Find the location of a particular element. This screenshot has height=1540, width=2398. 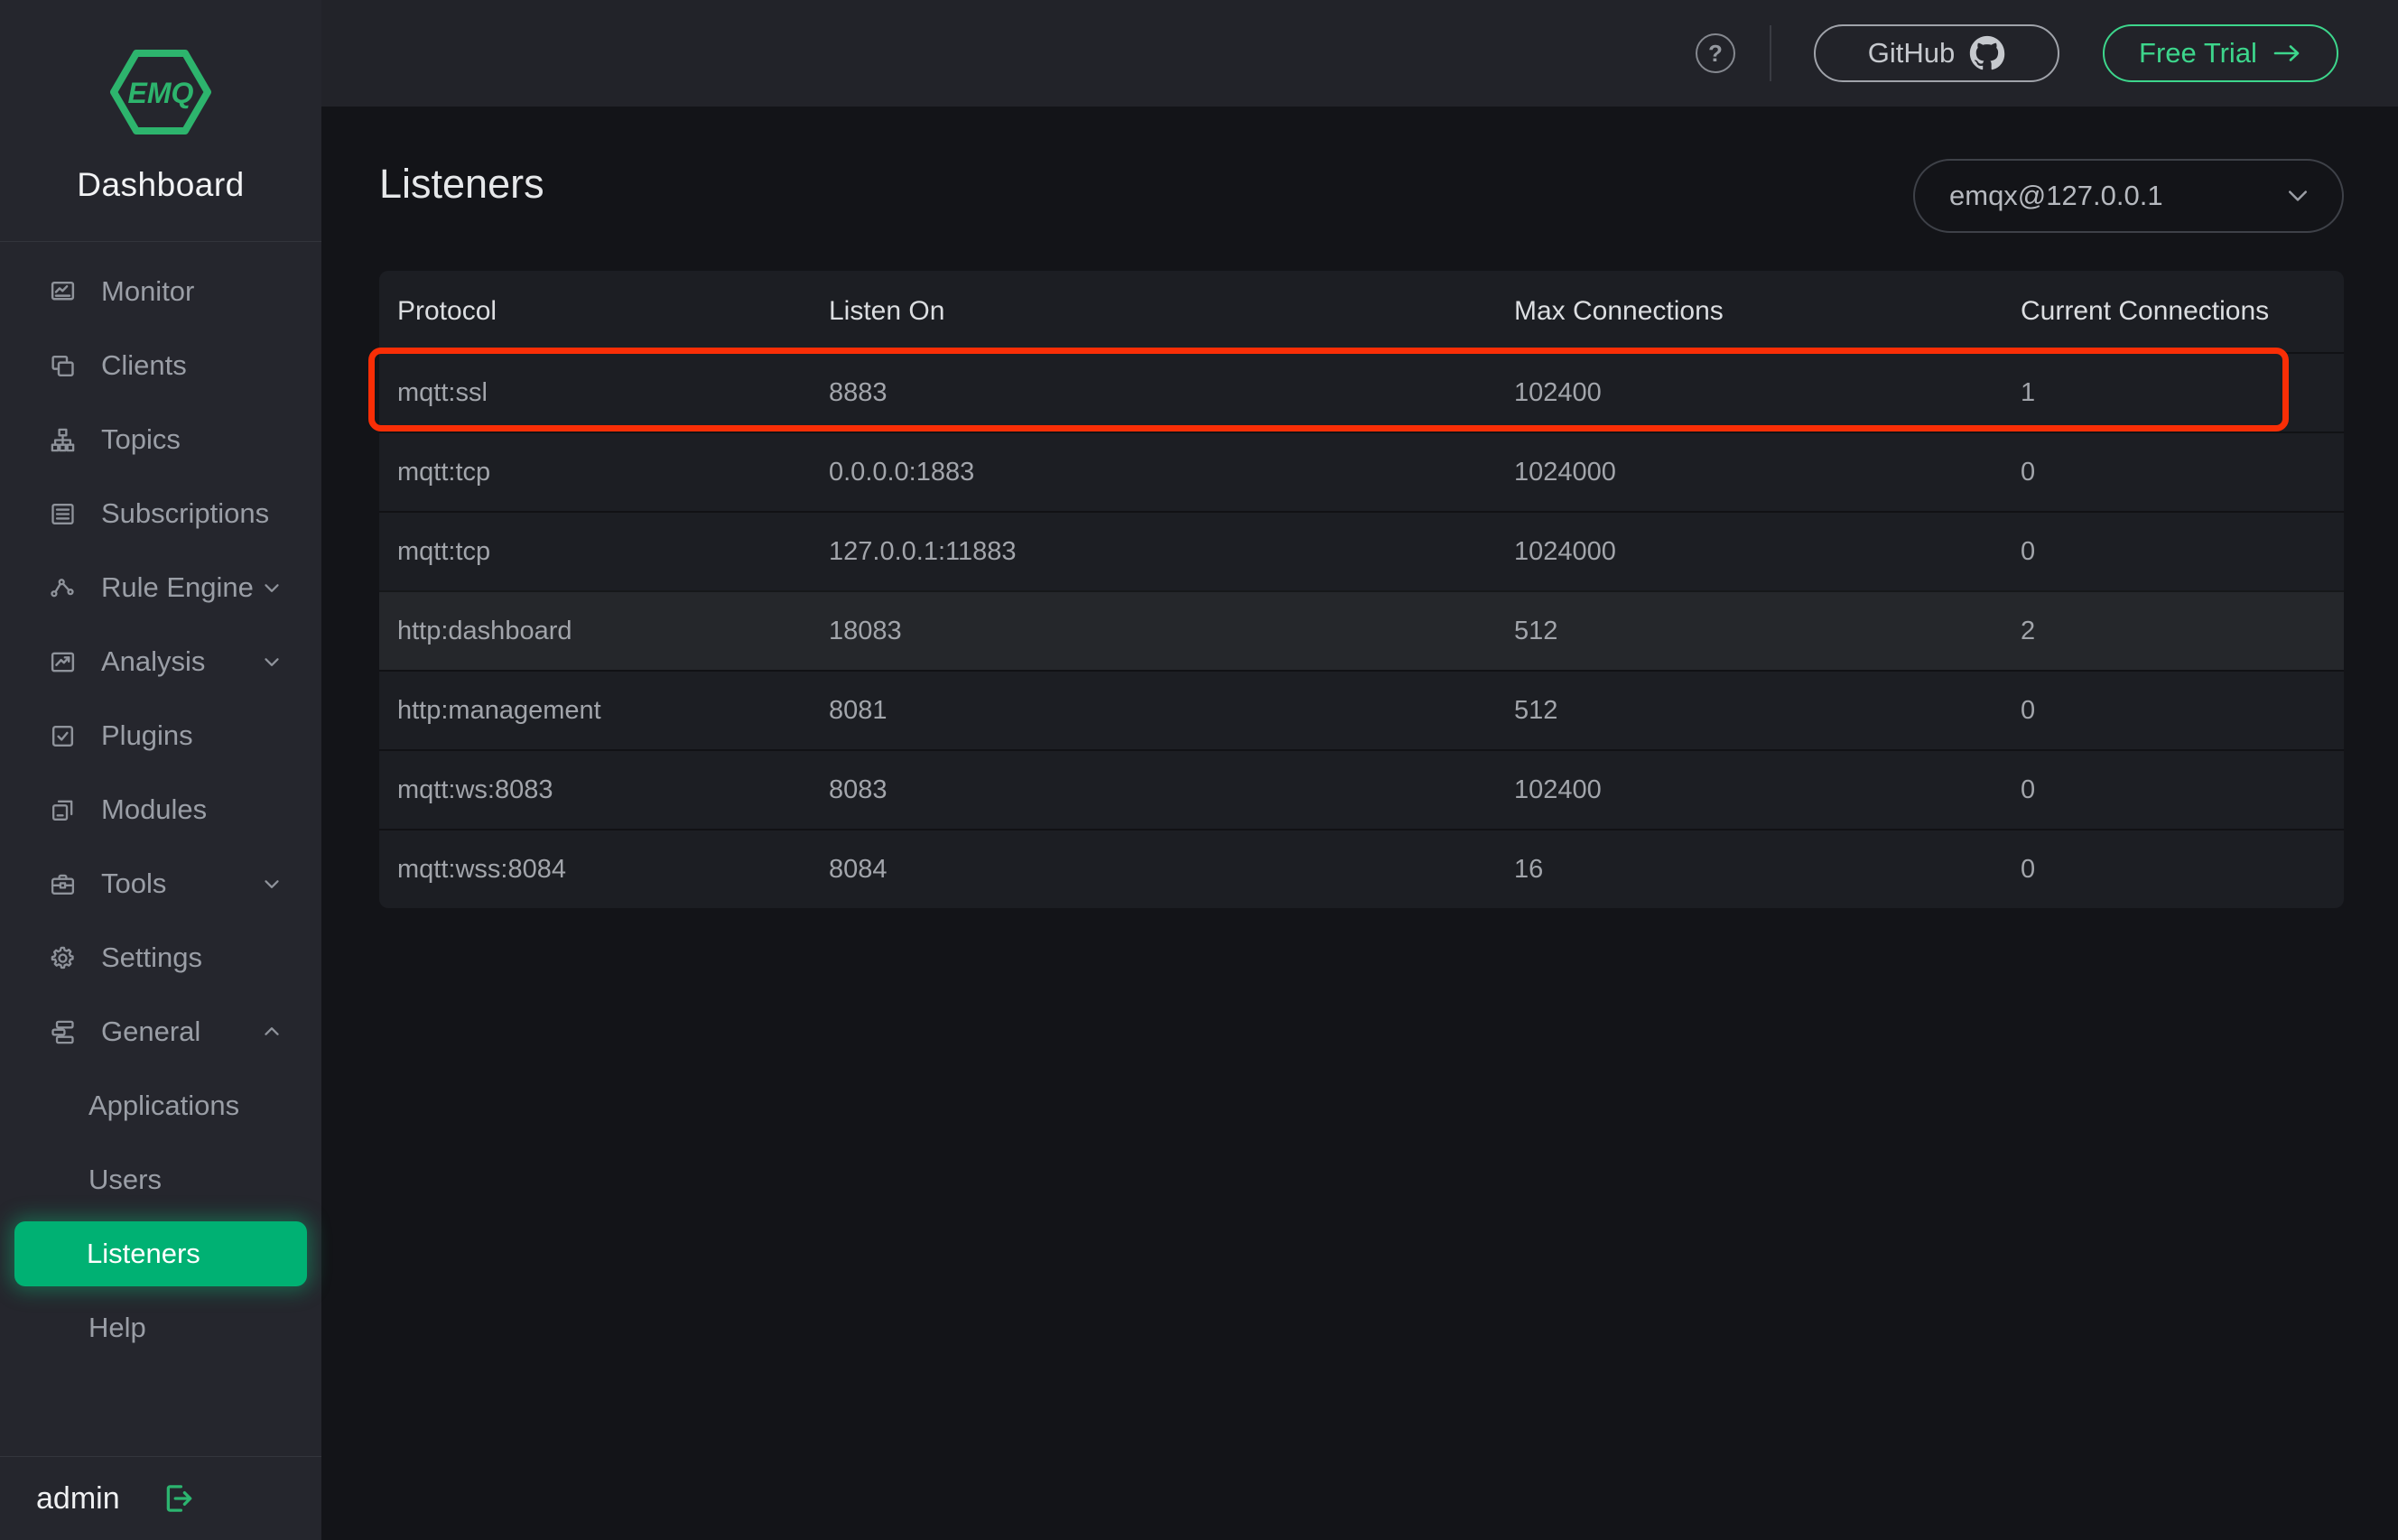

sidebar-item-label: Settings is located at coordinates (152, 957).